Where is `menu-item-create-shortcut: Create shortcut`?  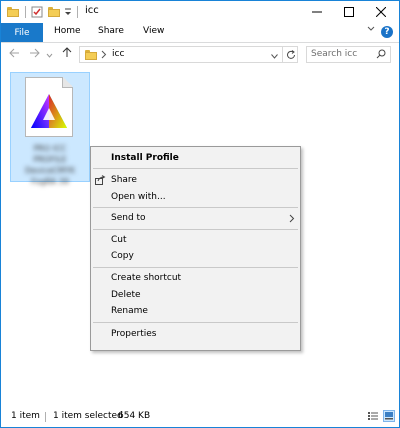
menu-item-create-shortcut: Create shortcut is located at coordinates (146, 278).